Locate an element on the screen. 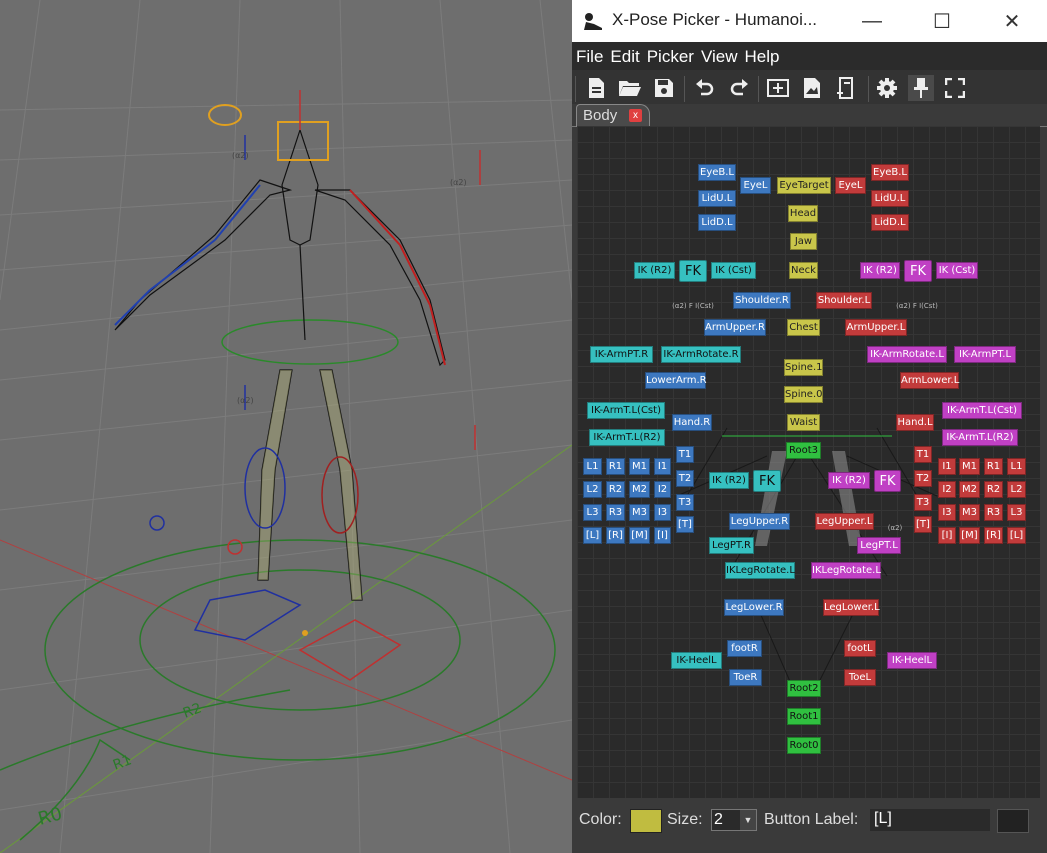  picker-root1: Root1 is located at coordinates (804, 716).